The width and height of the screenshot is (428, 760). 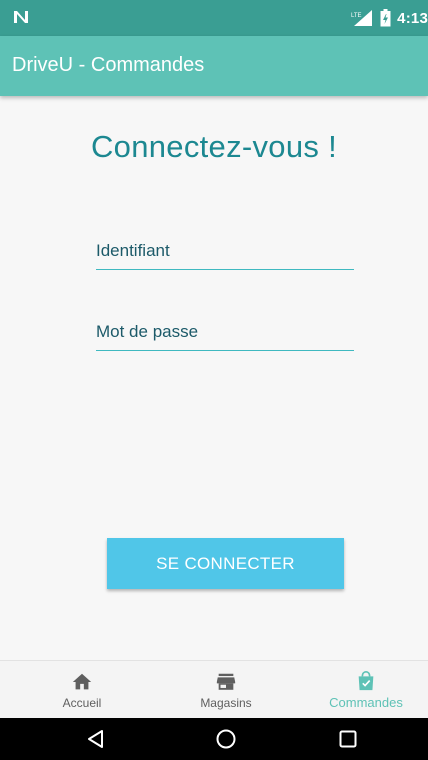 I want to click on nav-item-commandes: Commandes, so click(x=366, y=690).